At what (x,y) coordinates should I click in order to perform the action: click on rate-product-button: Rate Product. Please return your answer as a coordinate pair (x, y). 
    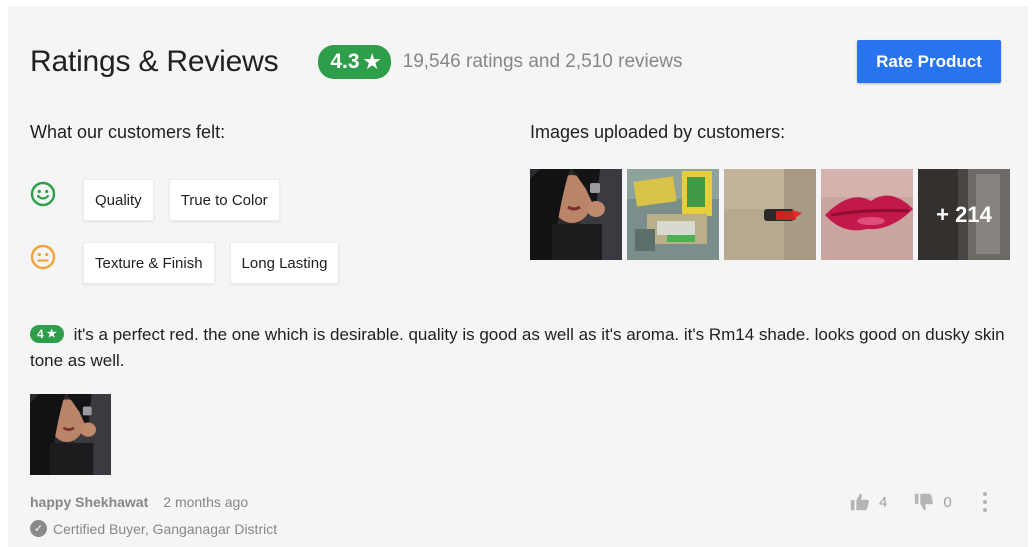
    Looking at the image, I should click on (929, 61).